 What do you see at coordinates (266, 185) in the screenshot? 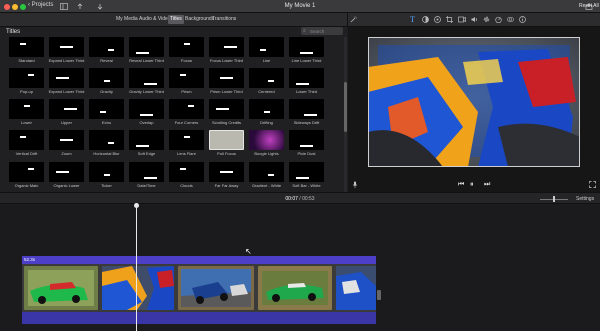
I see `title-label: Gradient - White` at bounding box center [266, 185].